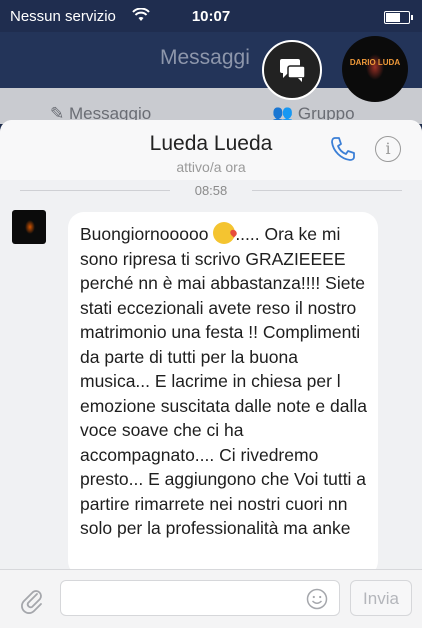 This screenshot has width=422, height=628. What do you see at coordinates (375, 62) in the screenshot?
I see `avatar-logo: DARIO LUDA` at bounding box center [375, 62].